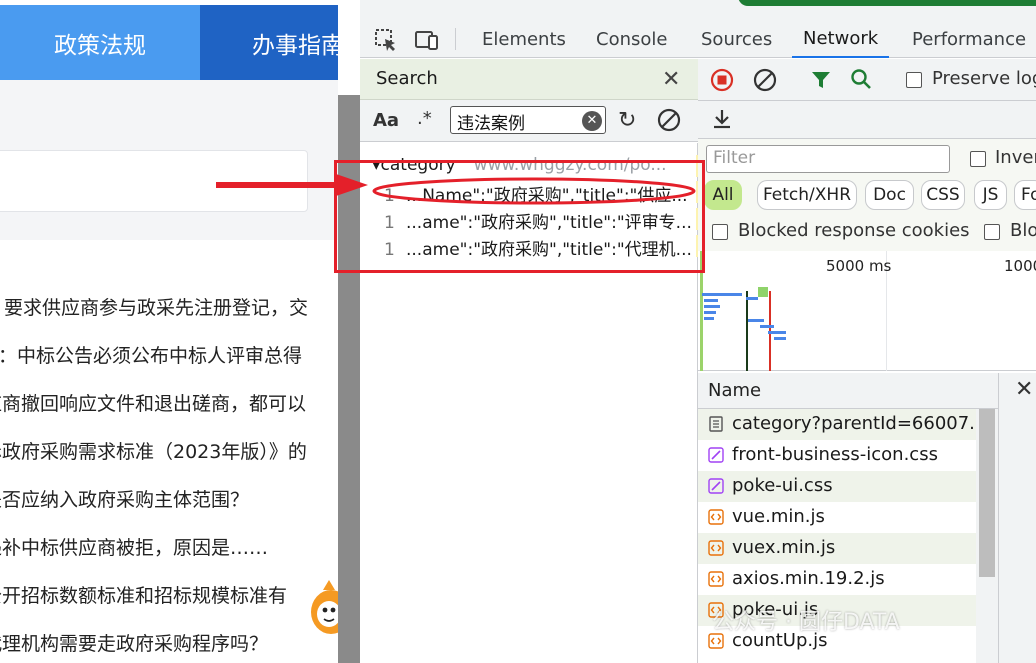  Describe the element at coordinates (861, 79) in the screenshot. I see `search-icon` at that location.